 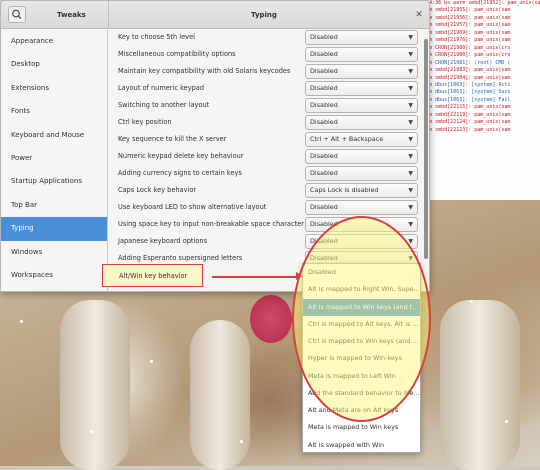 What do you see at coordinates (180, 258) in the screenshot?
I see `setting-label: Adding Esperanto supersigned letters` at bounding box center [180, 258].